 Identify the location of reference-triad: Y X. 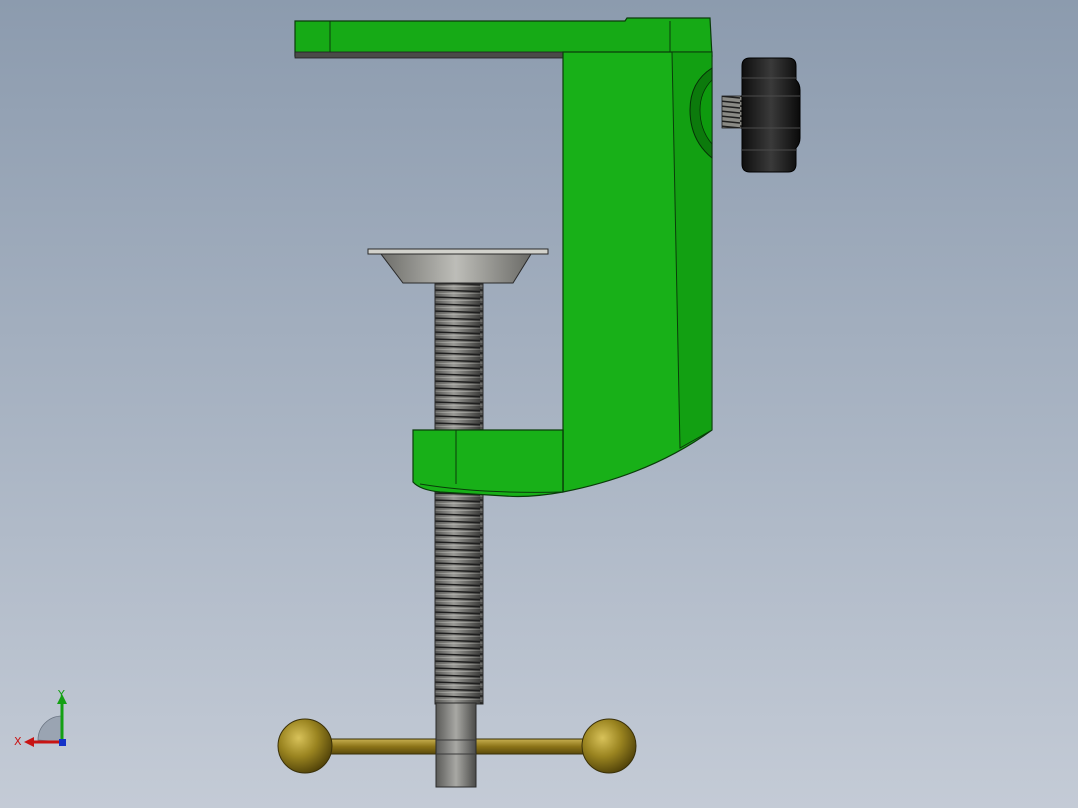
(40, 718).